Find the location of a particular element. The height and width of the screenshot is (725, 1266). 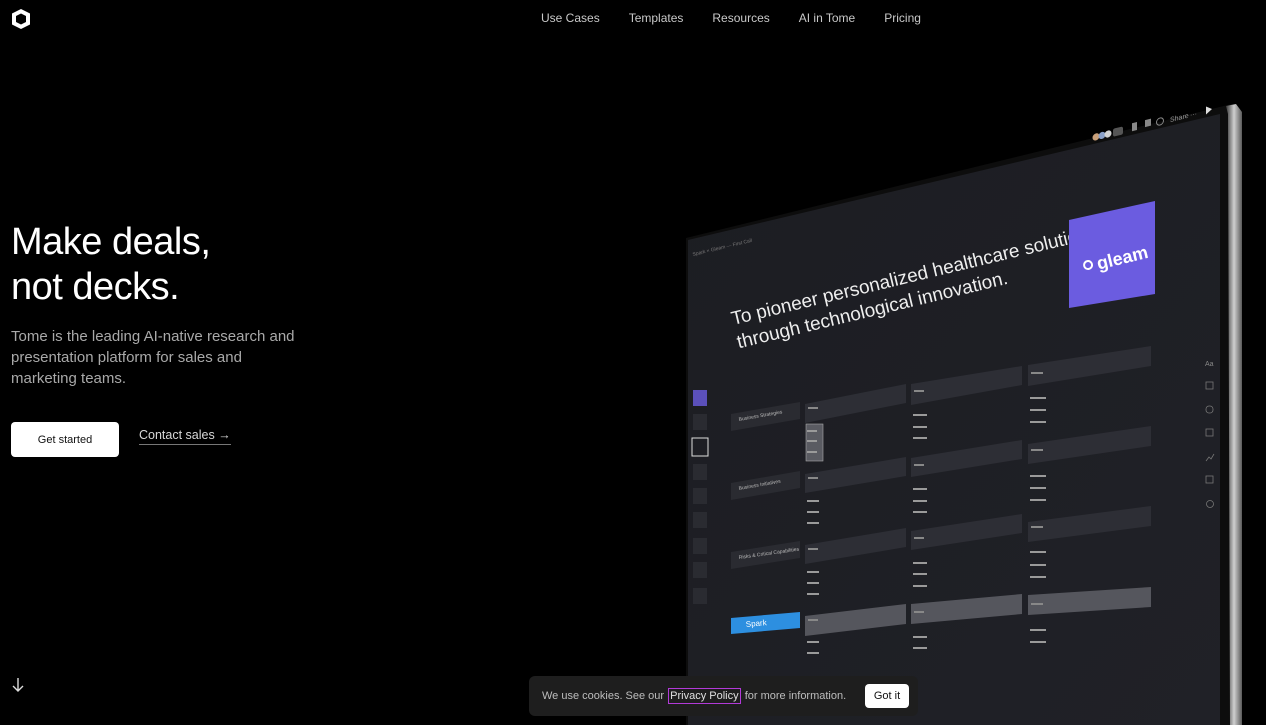

slide-thumbnails is located at coordinates (700, 497).